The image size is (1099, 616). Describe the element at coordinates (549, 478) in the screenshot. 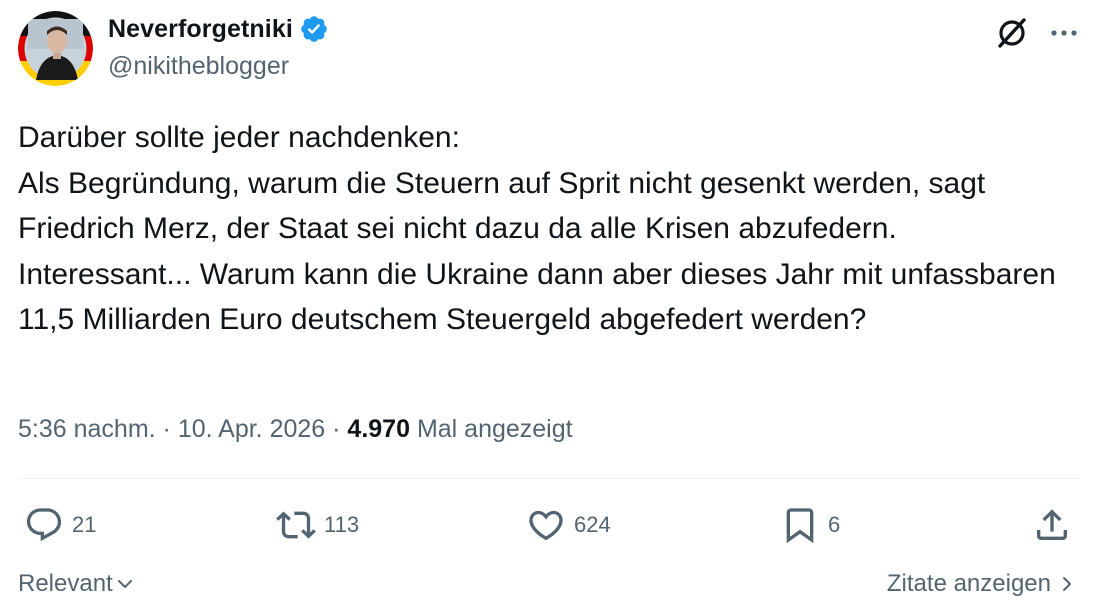

I see `divider` at that location.